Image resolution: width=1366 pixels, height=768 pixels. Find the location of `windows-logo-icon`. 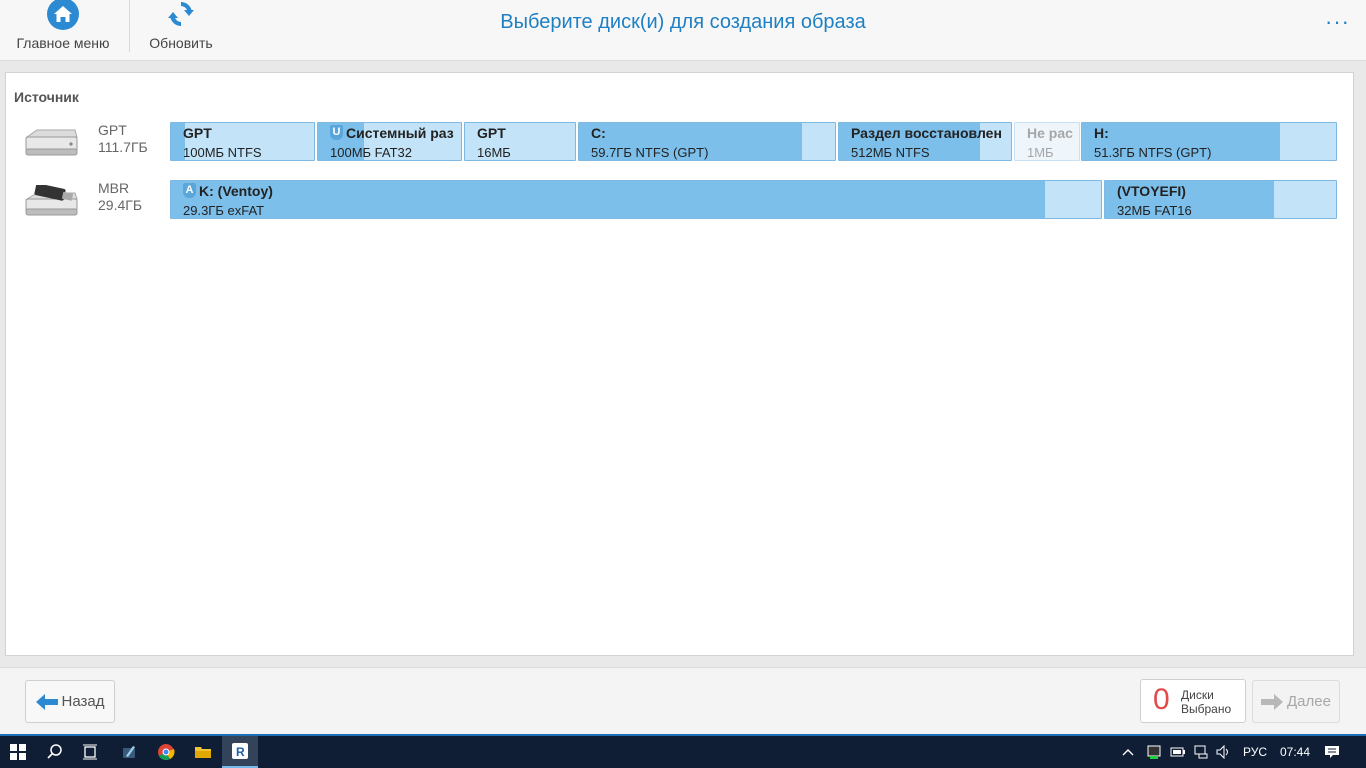

windows-logo-icon is located at coordinates (18, 752).